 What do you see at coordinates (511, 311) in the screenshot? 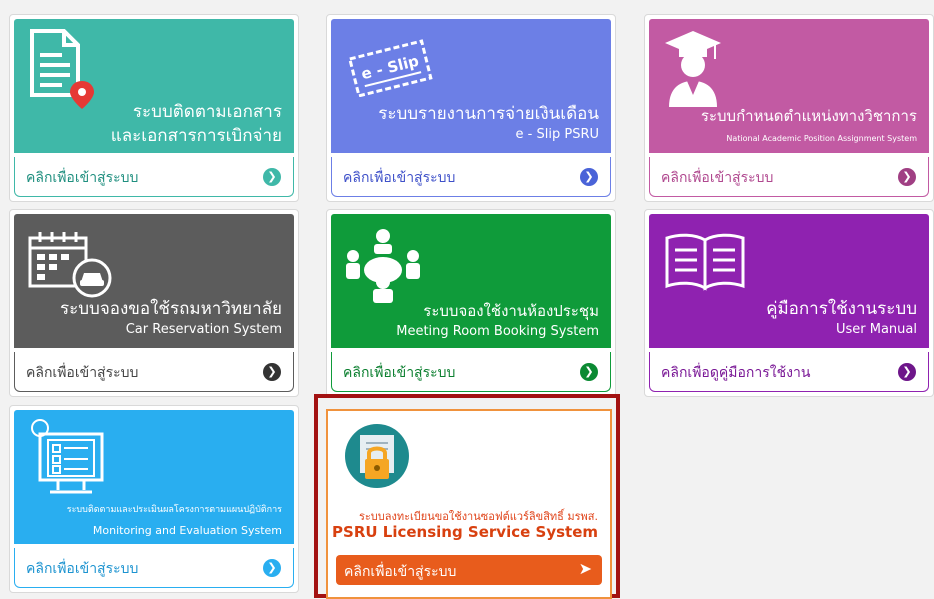
I see `card-title: ระบบจองใช้งานห้องประชุม` at bounding box center [511, 311].